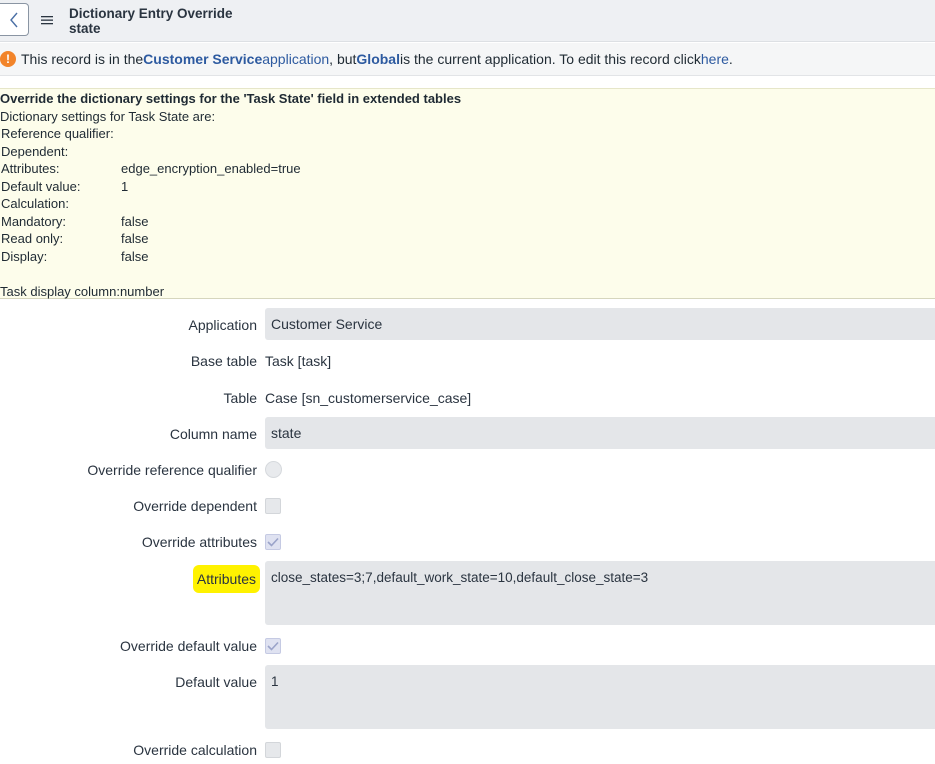  I want to click on override-calculation-row: Override calculation, so click(467, 749).